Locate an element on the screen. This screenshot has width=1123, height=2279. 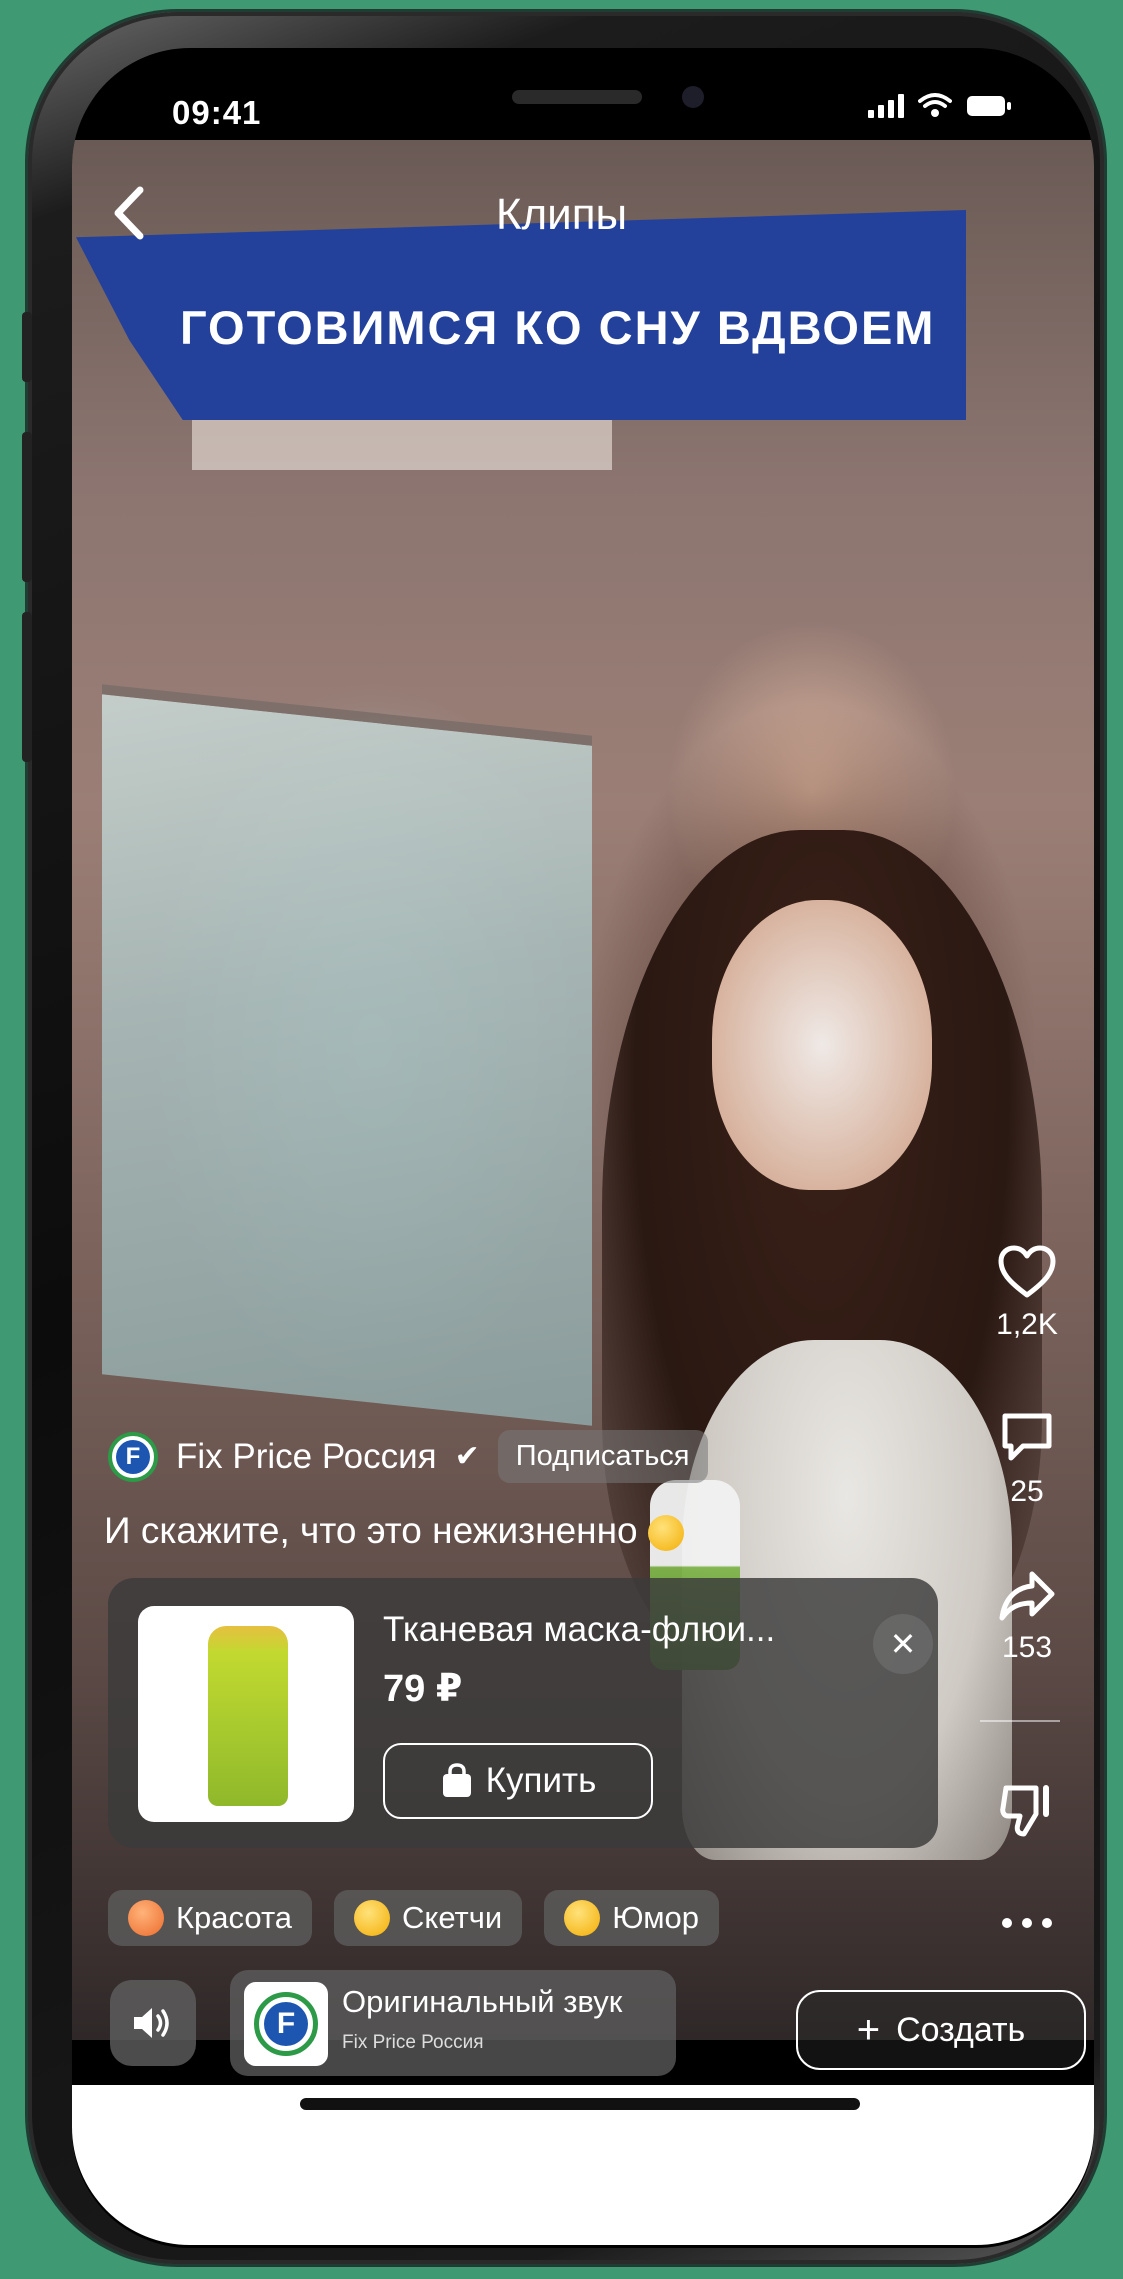
video-person-face is located at coordinates (822, 1045).